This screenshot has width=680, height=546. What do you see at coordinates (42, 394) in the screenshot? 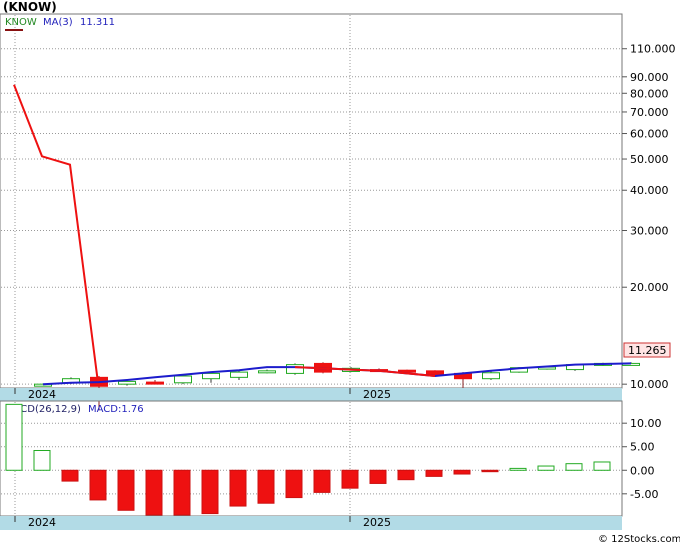
I see `price-x-label: 2024` at bounding box center [42, 394].